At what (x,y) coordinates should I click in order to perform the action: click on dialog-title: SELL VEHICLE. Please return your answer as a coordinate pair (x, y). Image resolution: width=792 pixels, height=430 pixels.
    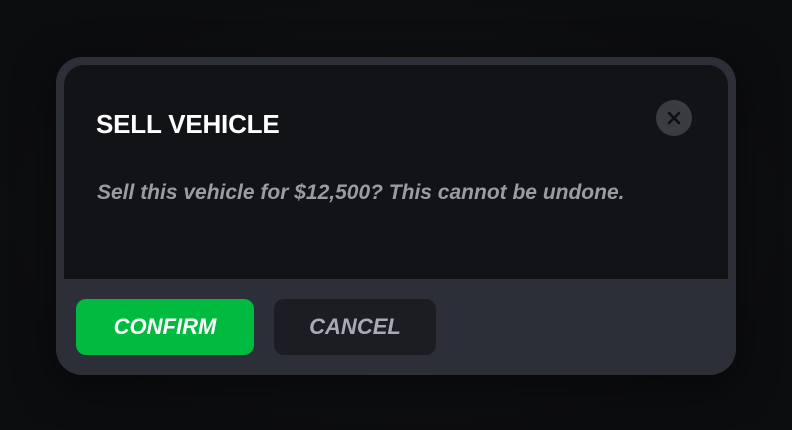
    Looking at the image, I should click on (188, 124).